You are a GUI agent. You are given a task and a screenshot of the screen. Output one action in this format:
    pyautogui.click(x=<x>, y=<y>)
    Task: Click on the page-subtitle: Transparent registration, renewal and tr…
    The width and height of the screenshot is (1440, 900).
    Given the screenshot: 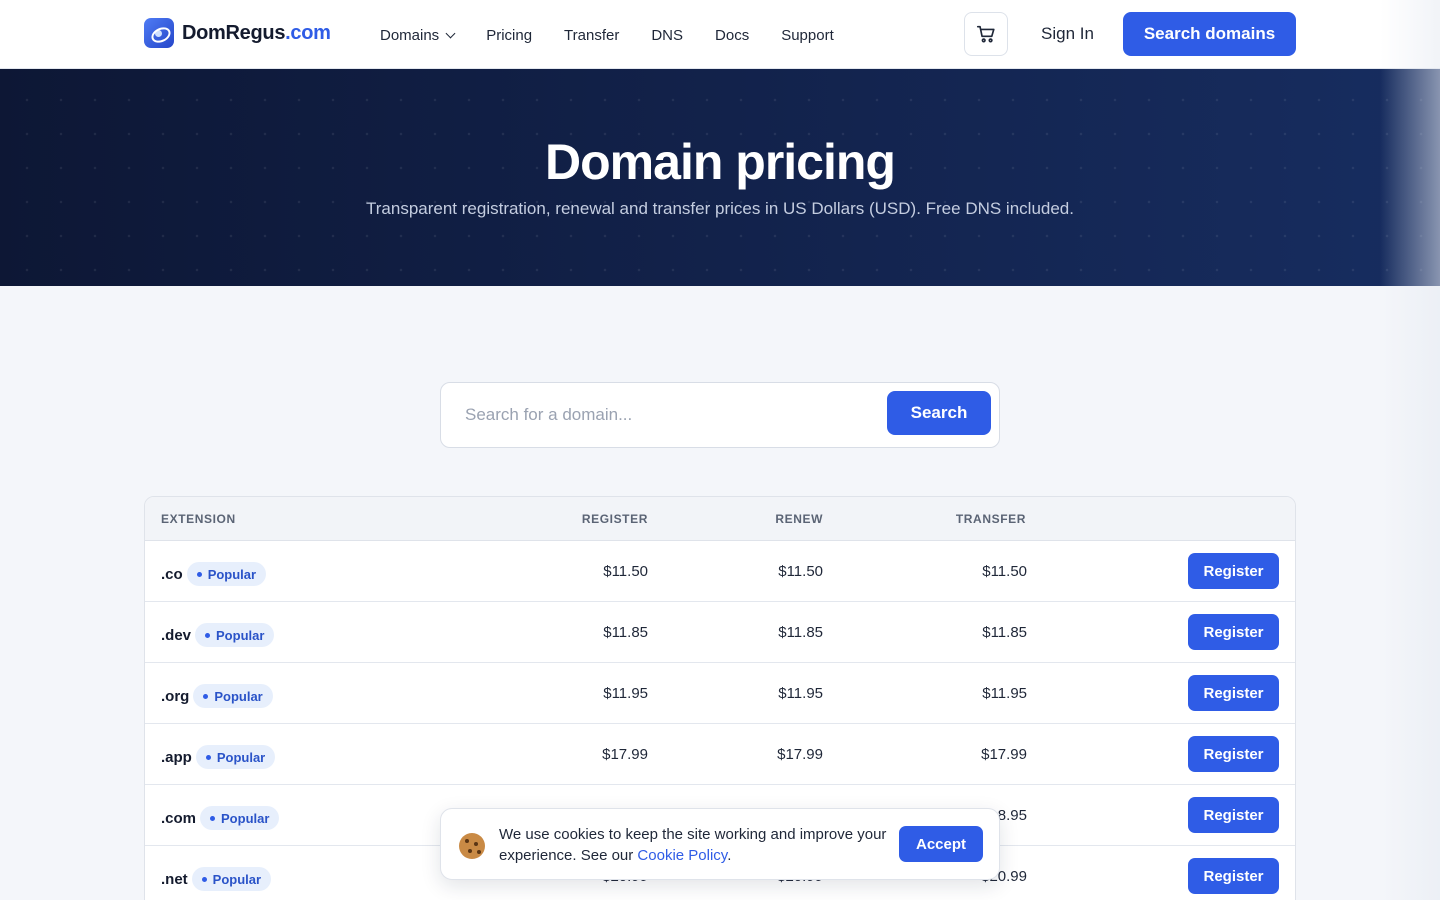 What is the action you would take?
    pyautogui.click(x=720, y=208)
    